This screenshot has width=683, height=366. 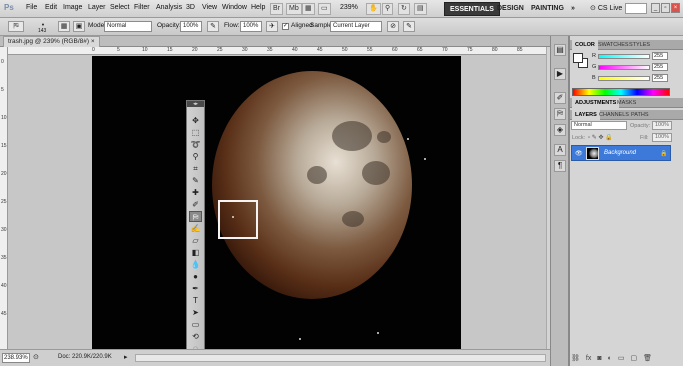 I want to click on arrange-docs-icon: ▤, so click(x=420, y=9).